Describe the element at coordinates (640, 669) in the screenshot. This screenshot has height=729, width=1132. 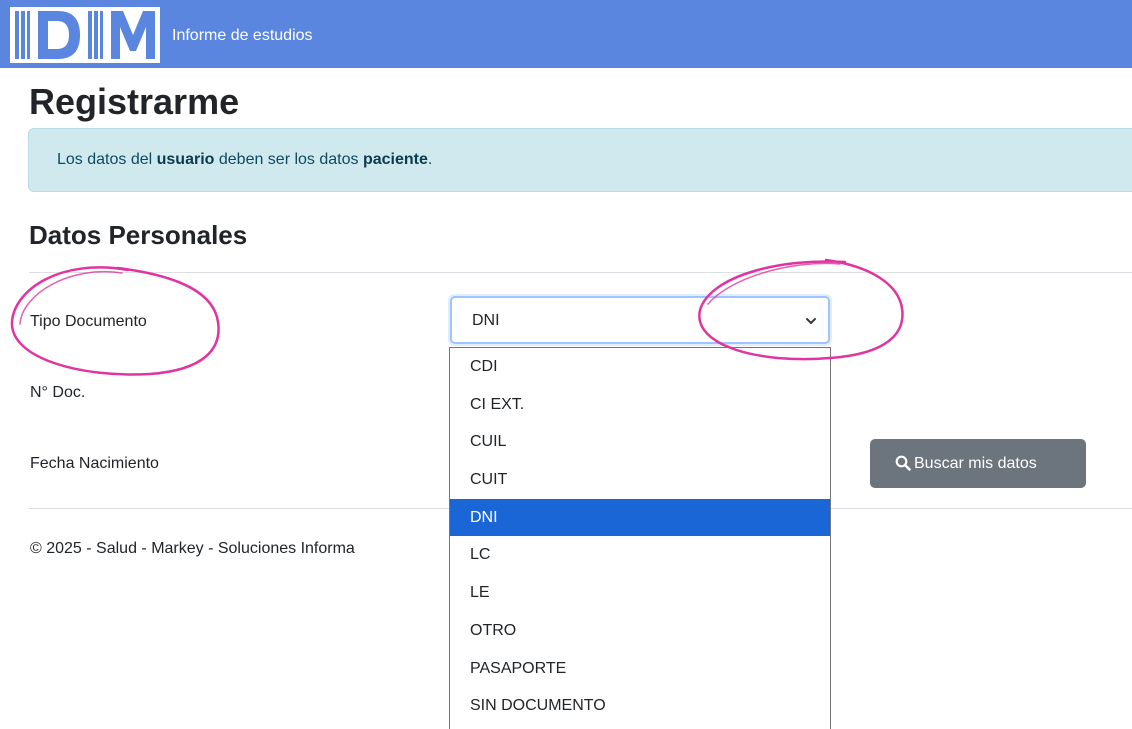
I see `option-pasaporte: PASAPORTE` at that location.